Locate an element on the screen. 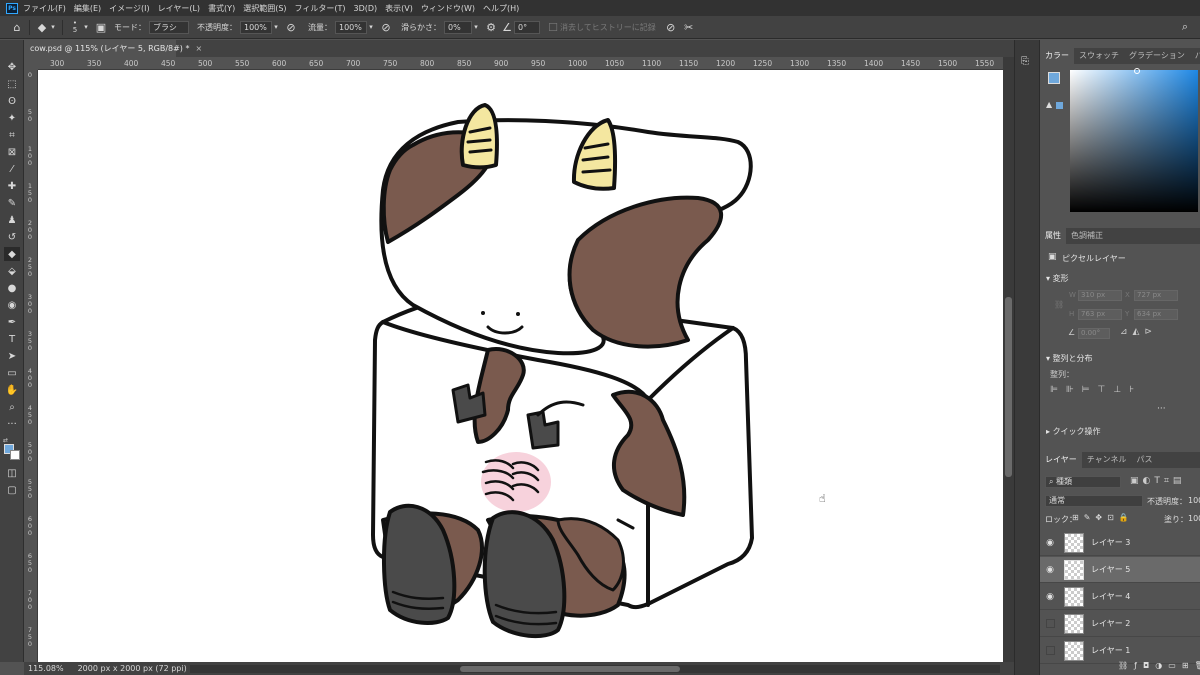 The height and width of the screenshot is (675, 1200). link-icon: ⛓ is located at coordinates (1059, 304).